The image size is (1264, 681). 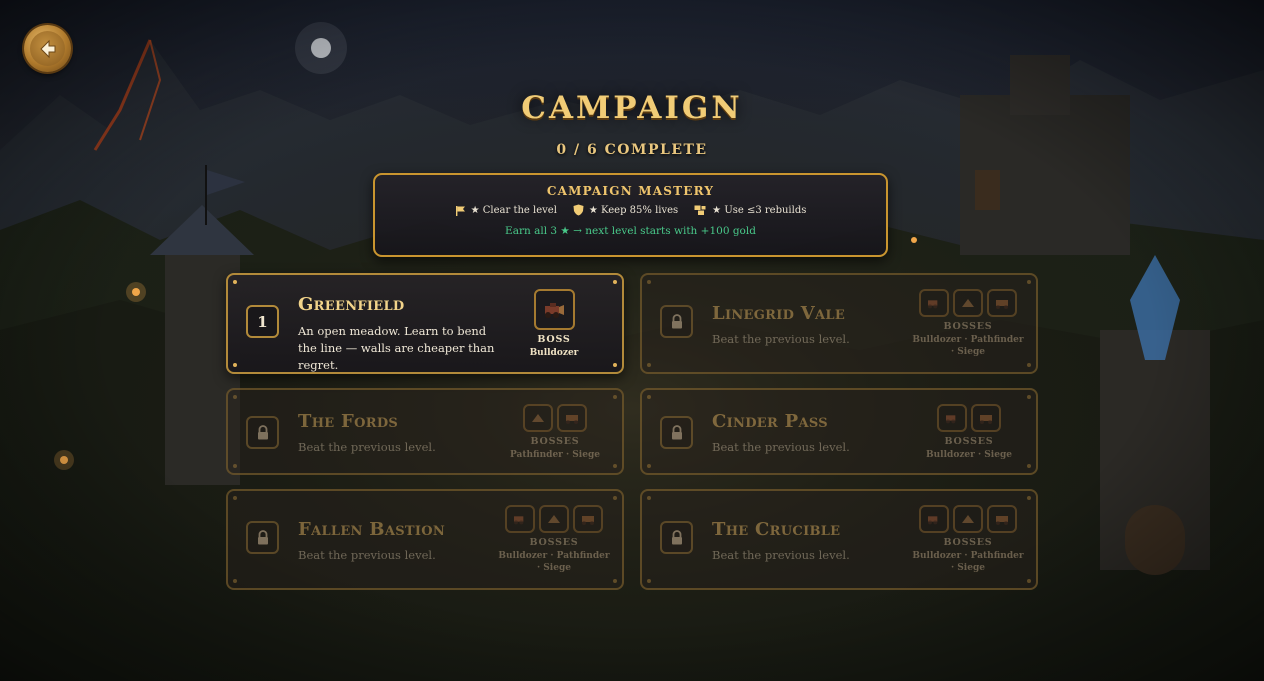 I want to click on criterion-rebuilds: ★ Use ≤3 rebuilds, so click(x=750, y=210).